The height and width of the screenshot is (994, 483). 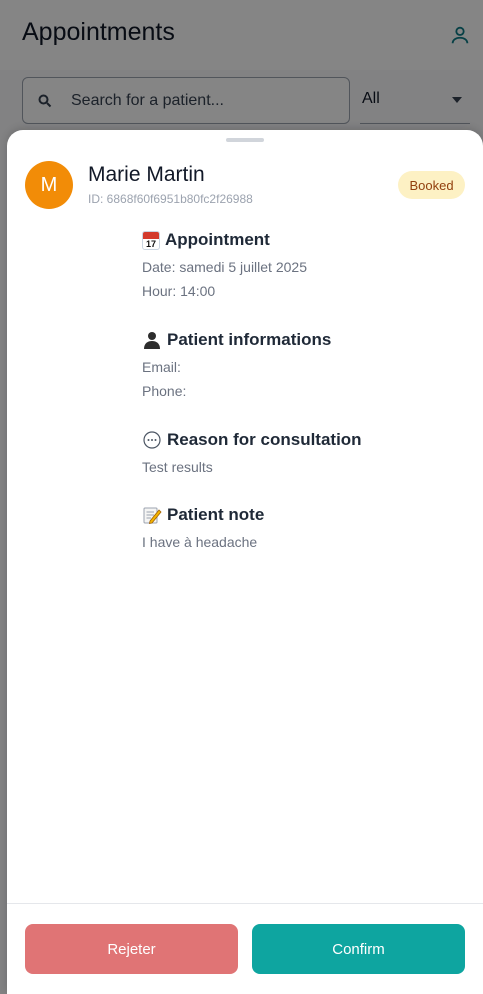 What do you see at coordinates (164, 391) in the screenshot?
I see `patient-phone: Phone:` at bounding box center [164, 391].